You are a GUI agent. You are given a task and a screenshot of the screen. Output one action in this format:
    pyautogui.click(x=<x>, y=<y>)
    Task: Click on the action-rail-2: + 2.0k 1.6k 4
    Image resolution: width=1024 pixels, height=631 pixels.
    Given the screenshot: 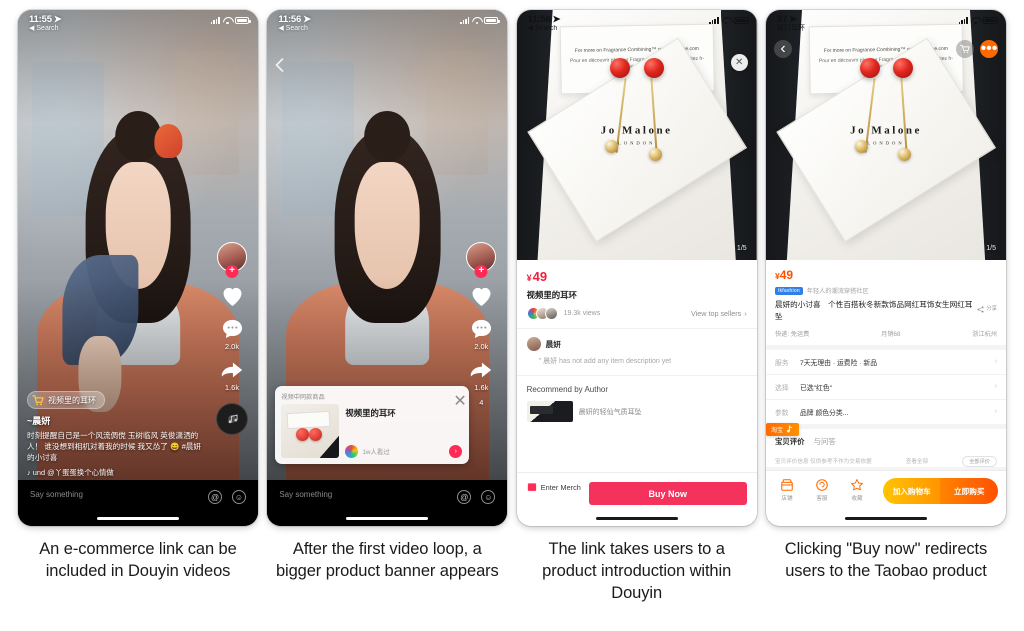 What is the action you would take?
    pyautogui.click(x=481, y=324)
    